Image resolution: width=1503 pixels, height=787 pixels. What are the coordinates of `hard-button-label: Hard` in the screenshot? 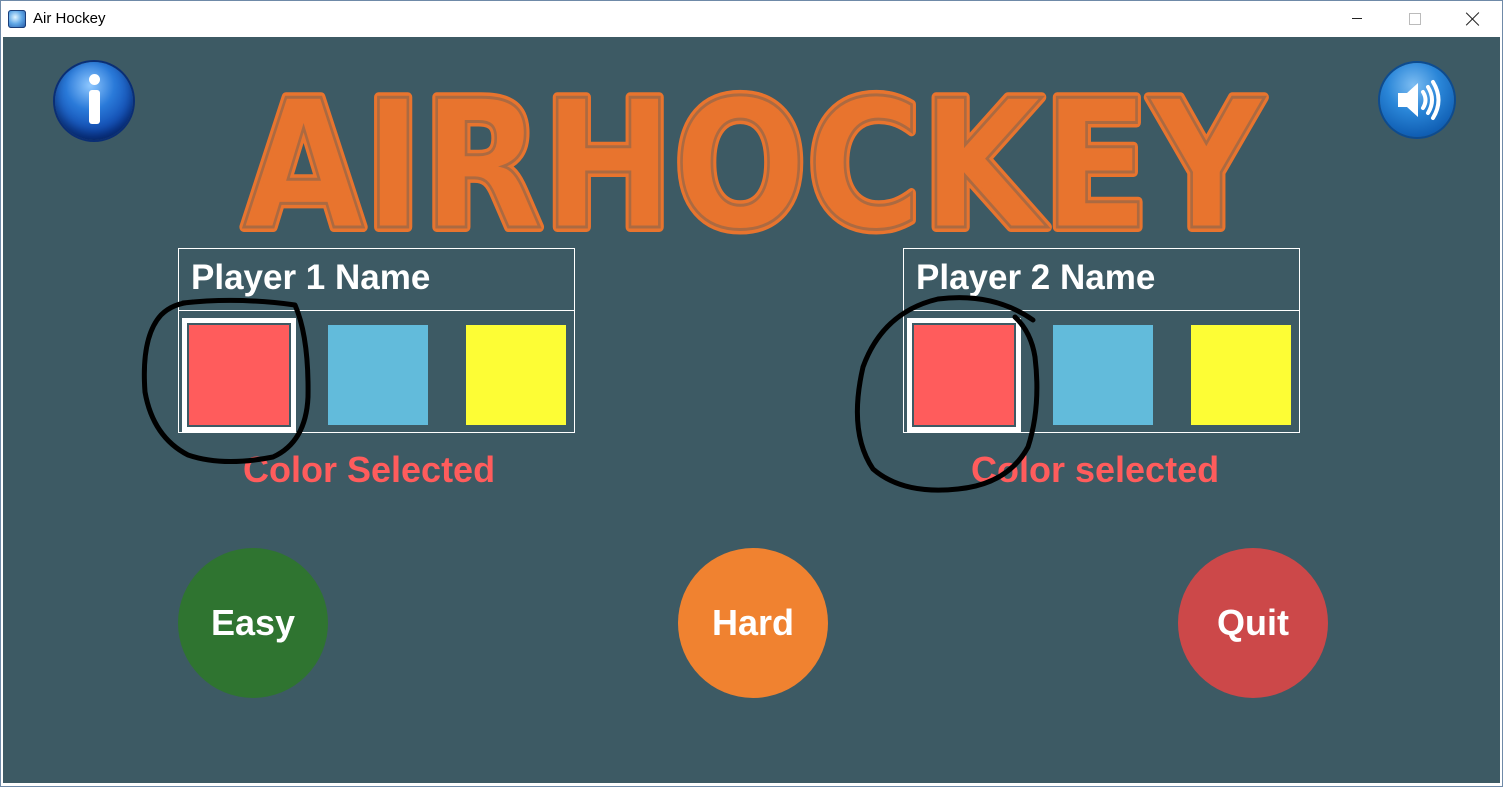 It's located at (753, 622).